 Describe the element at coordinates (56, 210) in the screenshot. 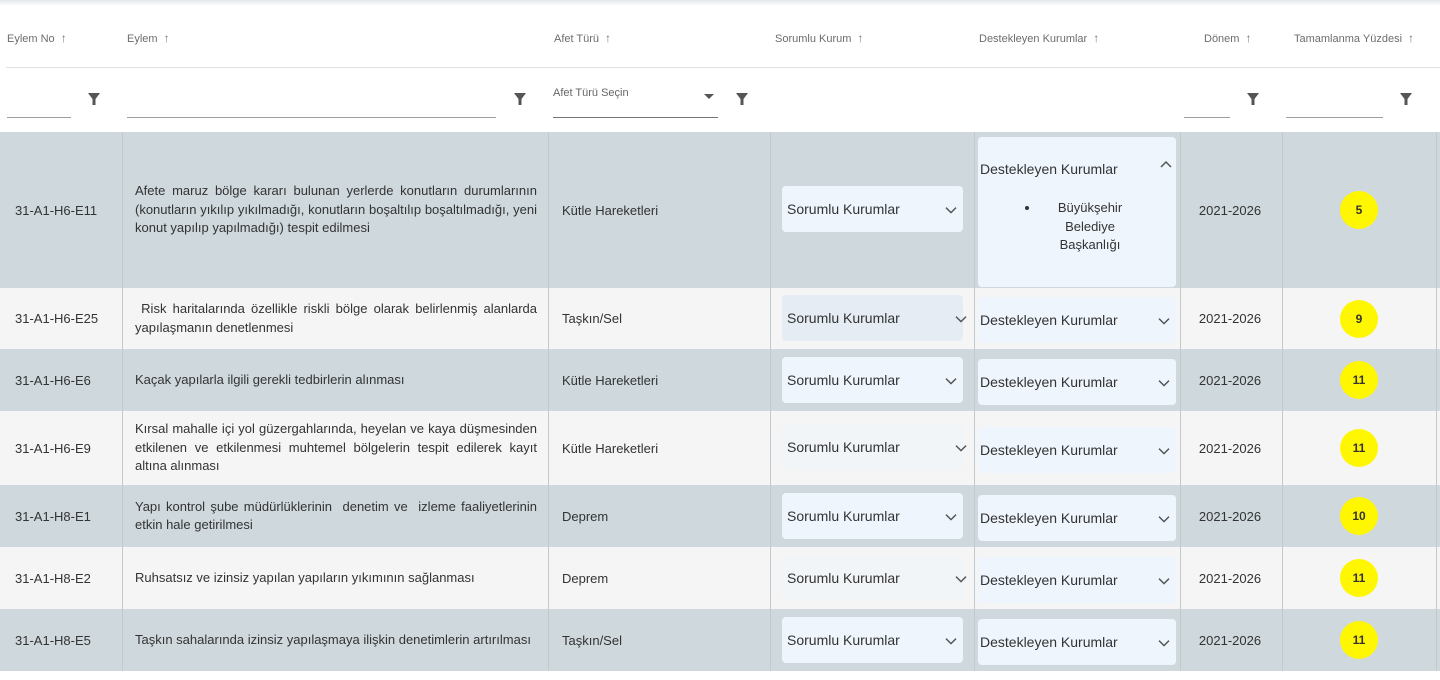

I see `eylem-no-cell: 31-A1-H6-E11` at that location.